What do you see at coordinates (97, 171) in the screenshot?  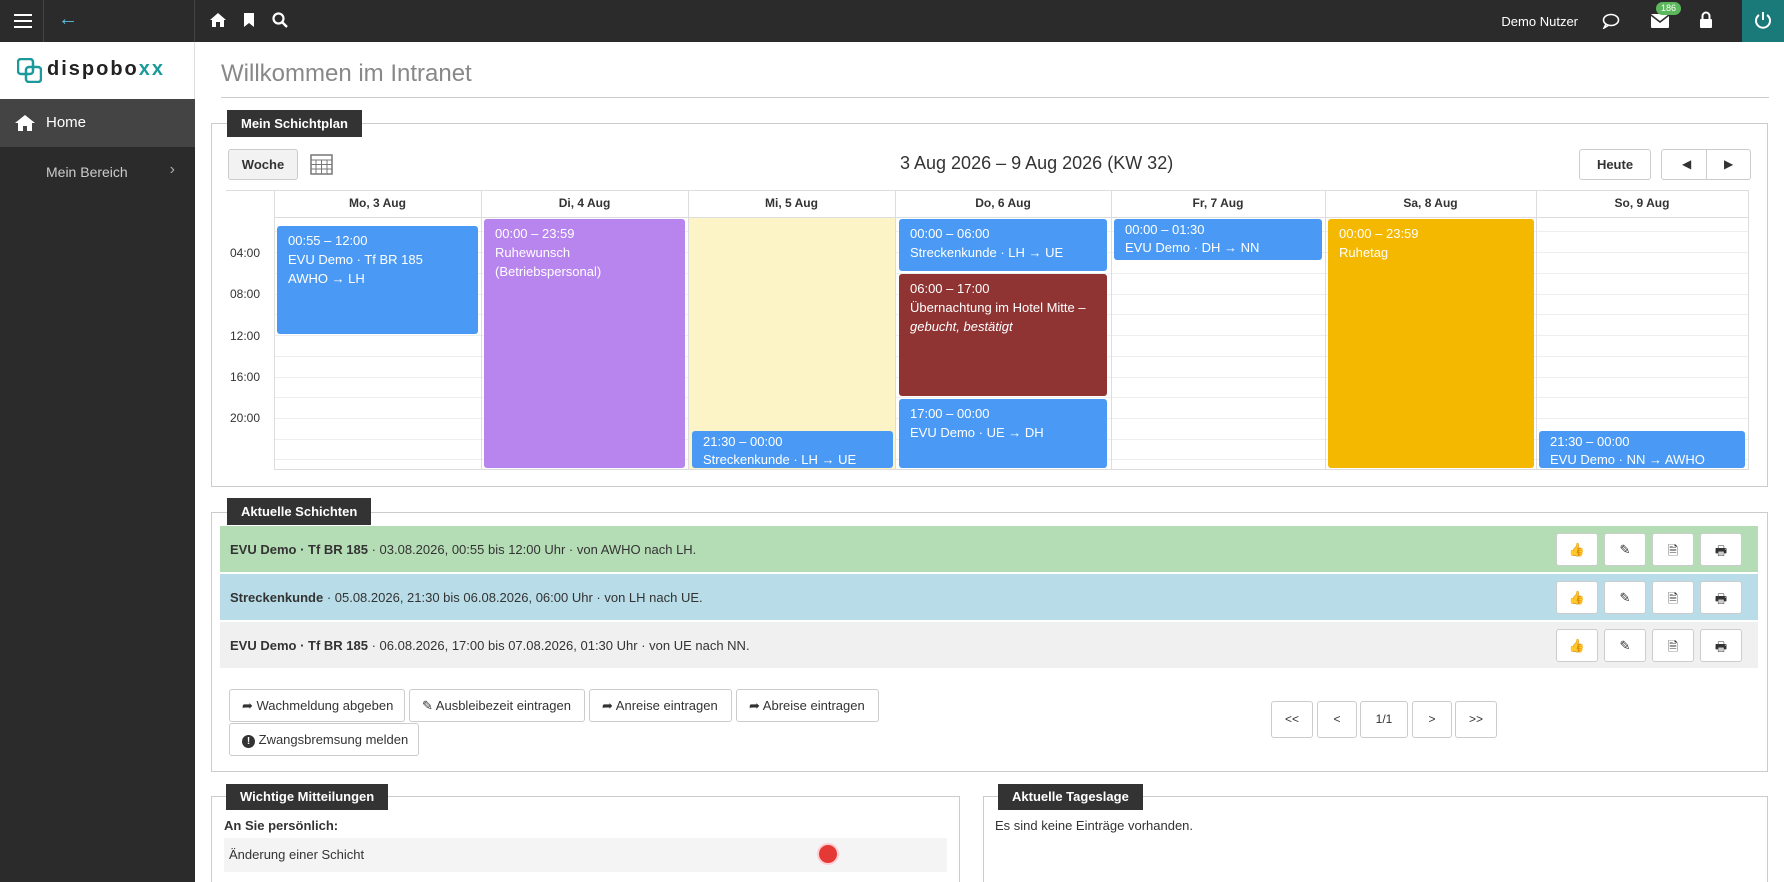 I see `sidebar-item-mein-bereich: Mein Bereich ›` at bounding box center [97, 171].